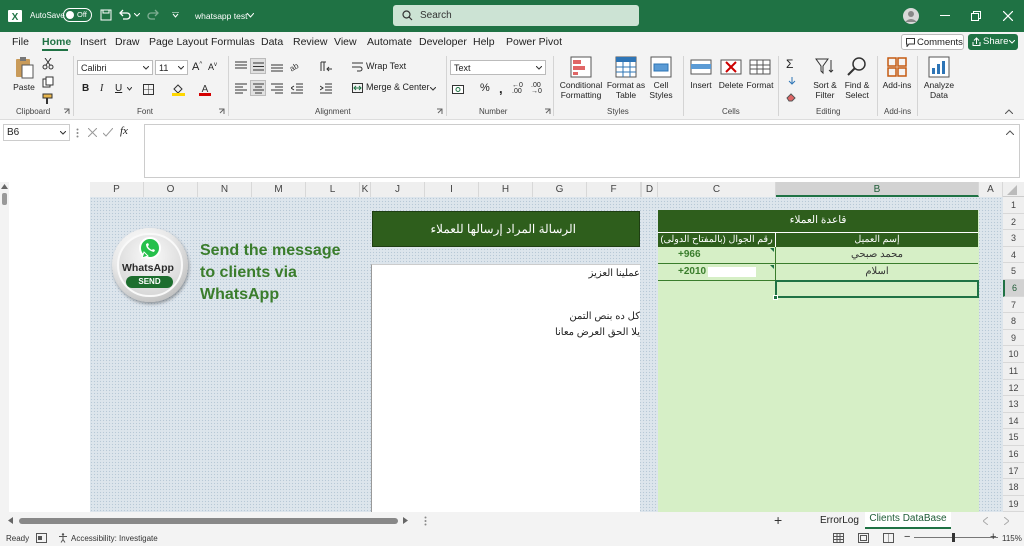 Image resolution: width=1024 pixels, height=546 pixels. I want to click on vertical-scrollbar, so click(4, 347).